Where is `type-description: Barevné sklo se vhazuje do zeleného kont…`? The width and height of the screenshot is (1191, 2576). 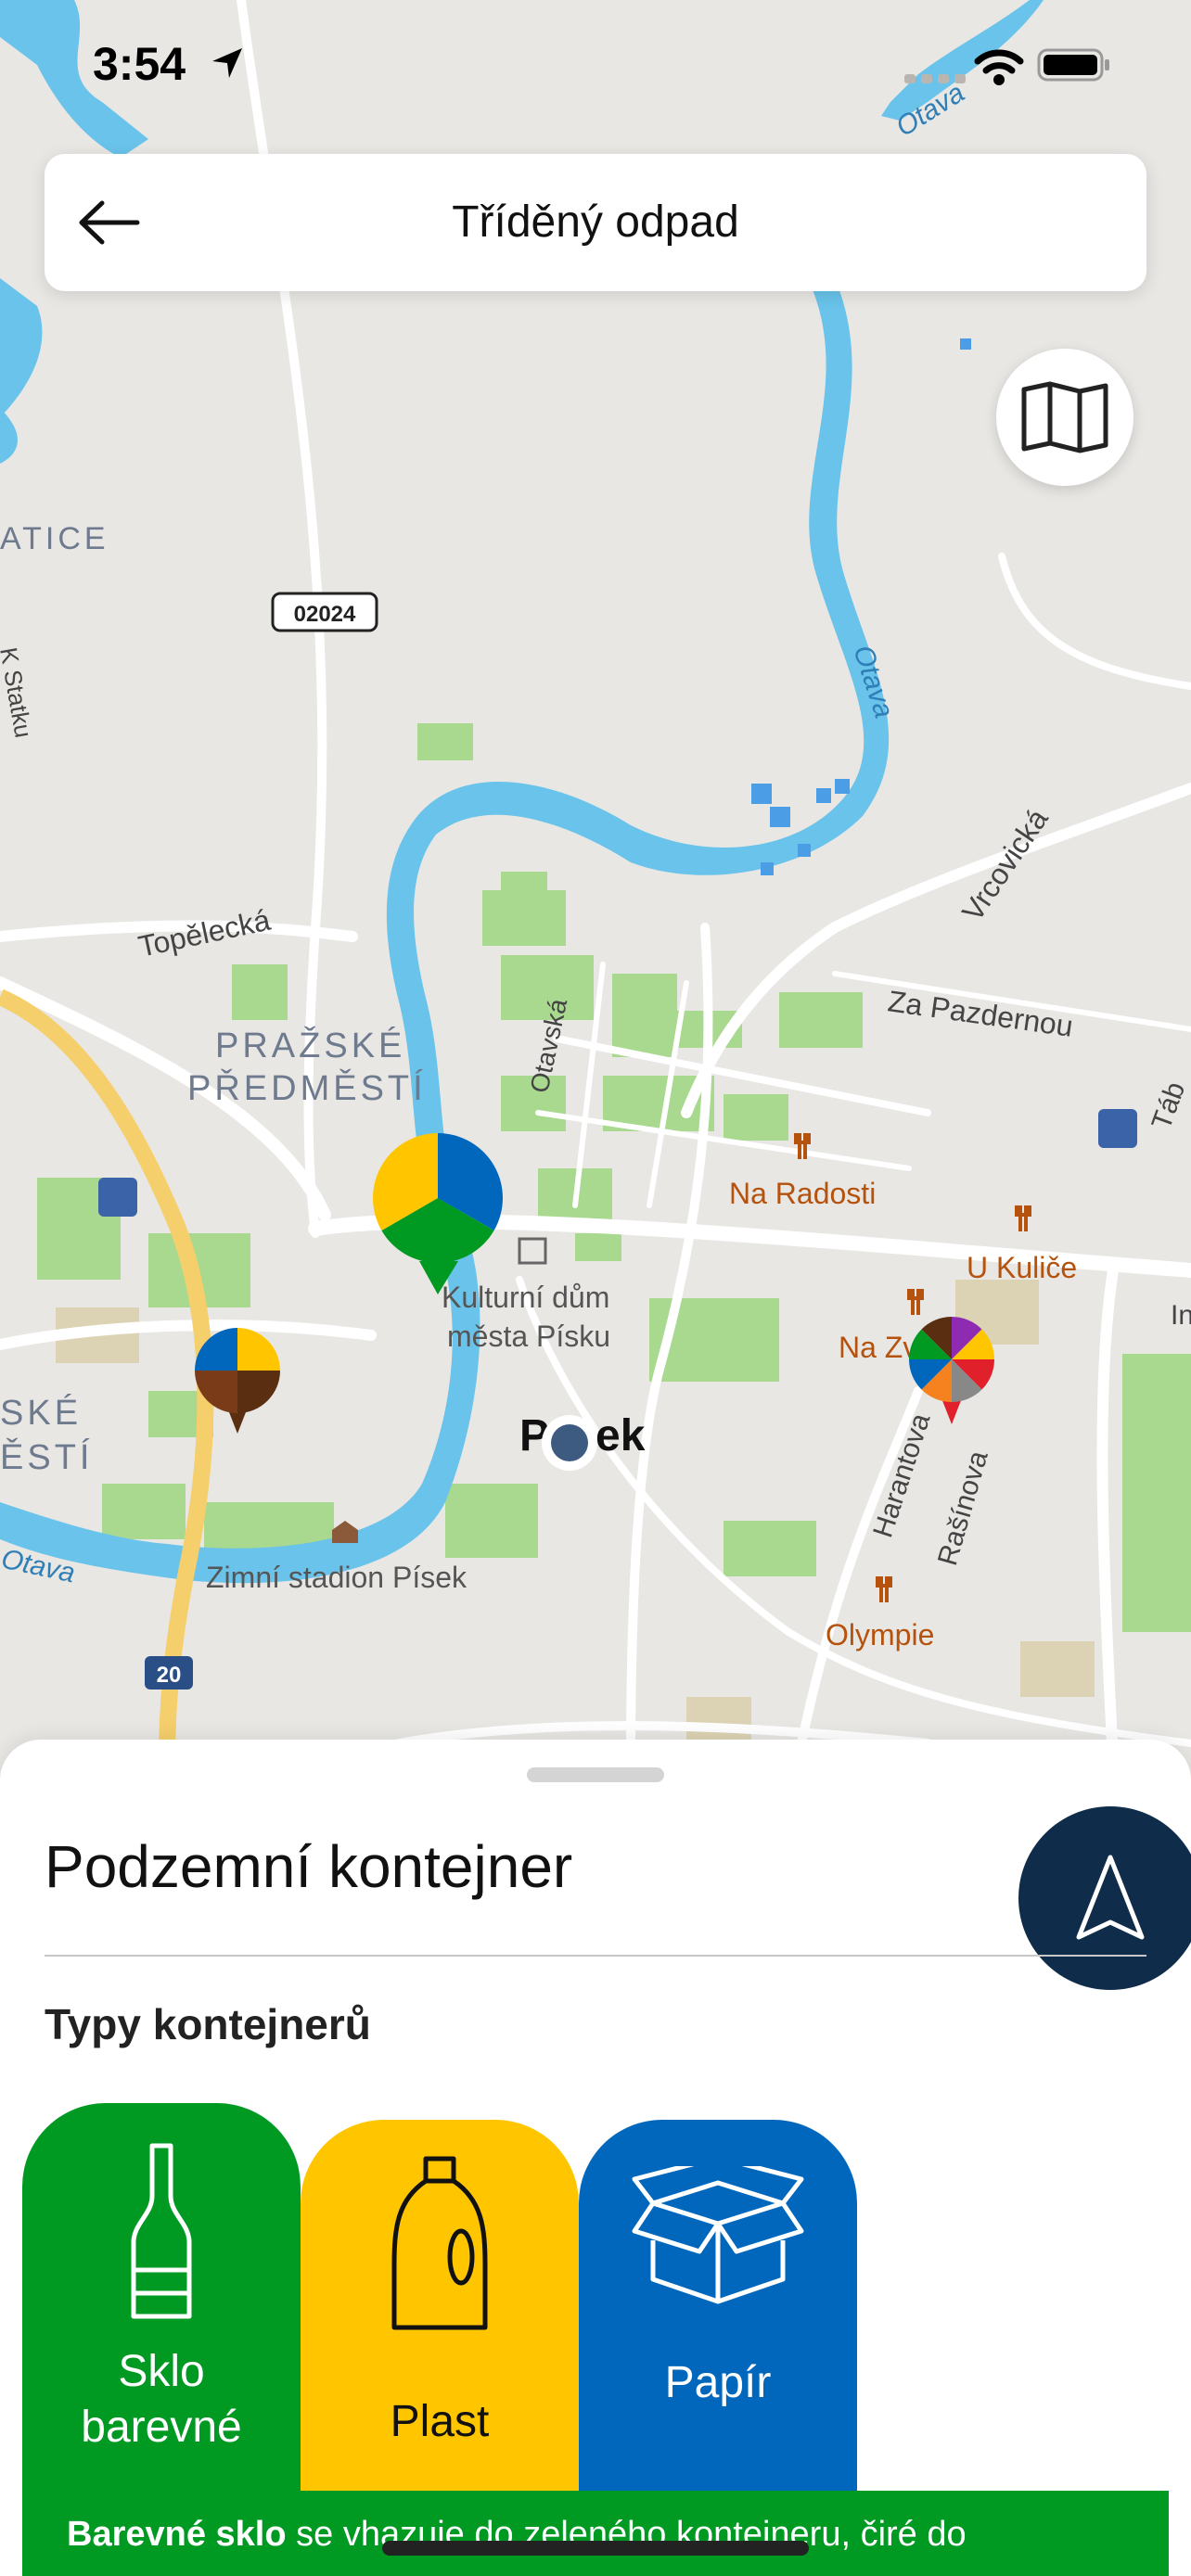
type-description: Barevné sklo se vhazuje do zeleného kont… is located at coordinates (595, 2533).